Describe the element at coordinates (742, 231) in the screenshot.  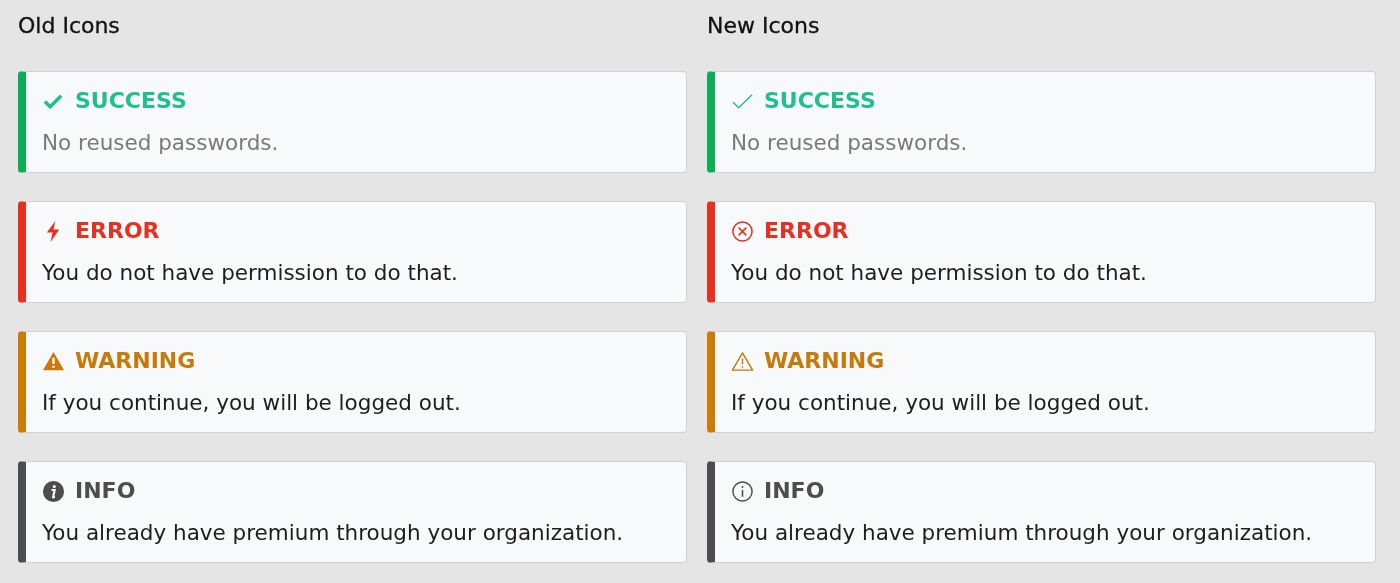
I see `circle-x-icon` at that location.